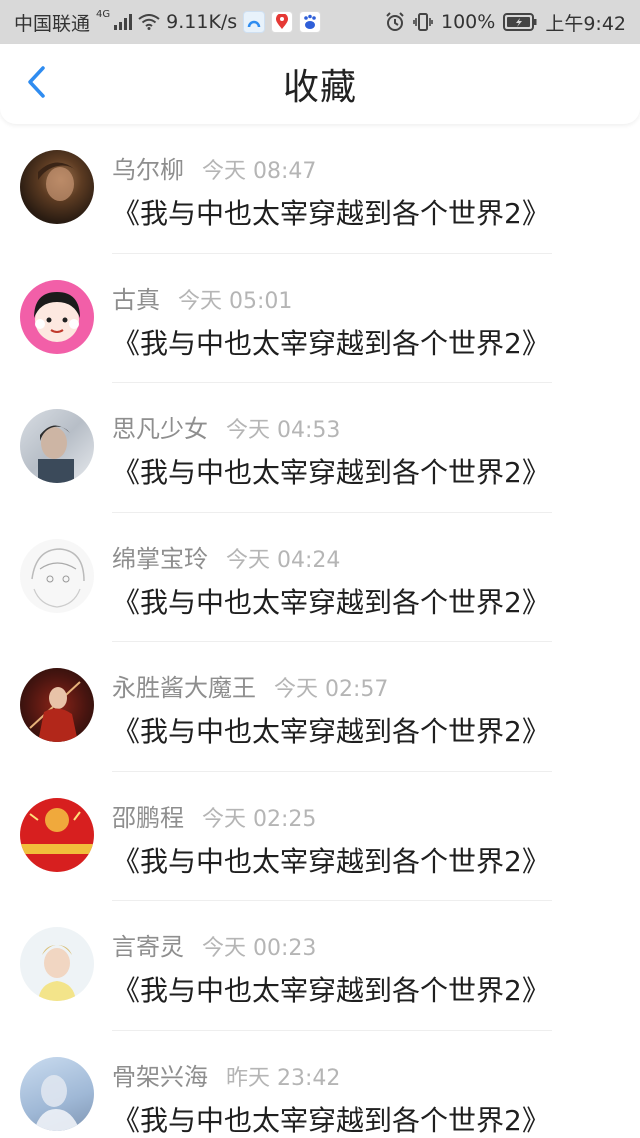  I want to click on network-speed: 9.11K/s, so click(202, 22).